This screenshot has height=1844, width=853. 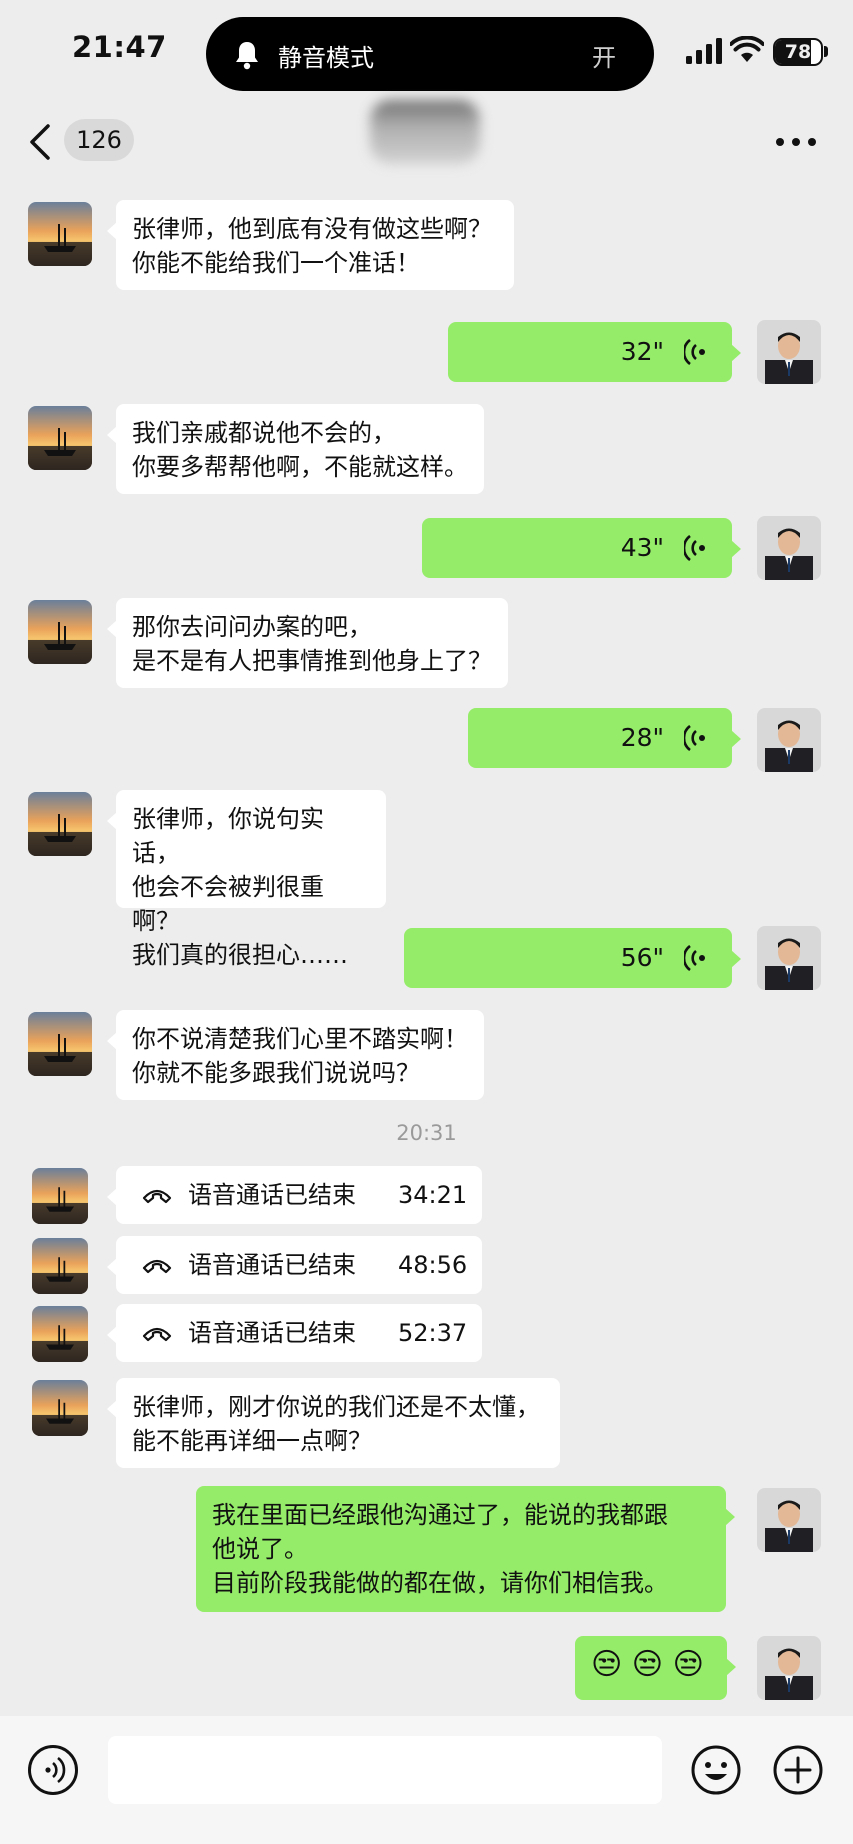 I want to click on received-text-bubble: 你不说清楚我们心里不踏实啊！ 你就不能多跟我们说说吗？, so click(x=295, y=1055).